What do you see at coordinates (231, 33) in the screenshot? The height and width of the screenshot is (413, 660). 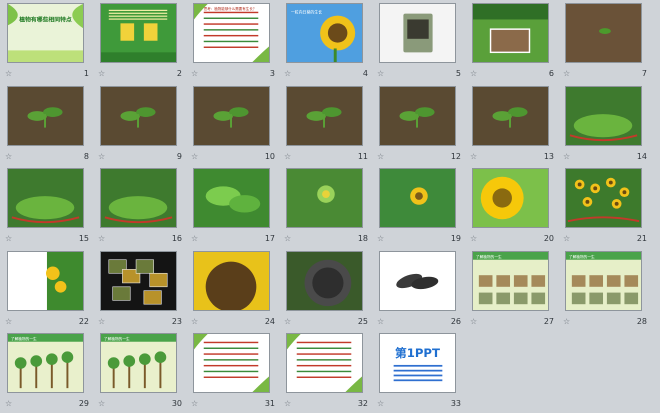 I see `slide-preview: 思考：植物能够什么需要有生长？` at bounding box center [231, 33].